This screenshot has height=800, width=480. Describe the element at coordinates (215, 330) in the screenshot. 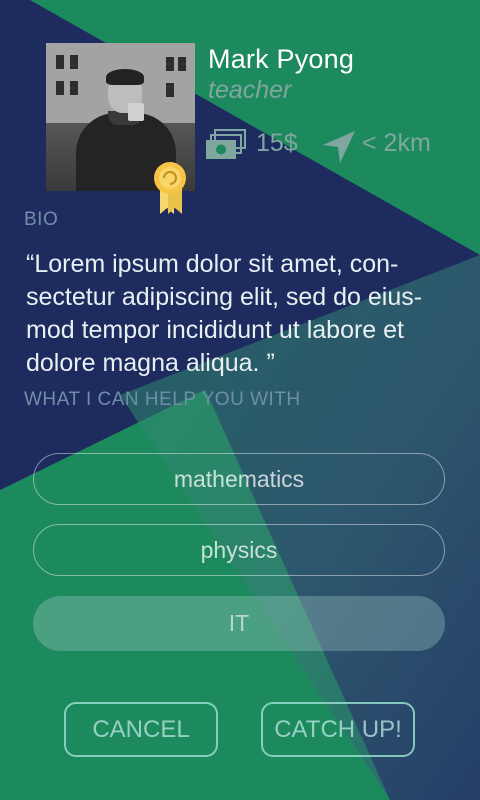

I see `bio-line: mod tempor incididunt ut labore et` at that location.